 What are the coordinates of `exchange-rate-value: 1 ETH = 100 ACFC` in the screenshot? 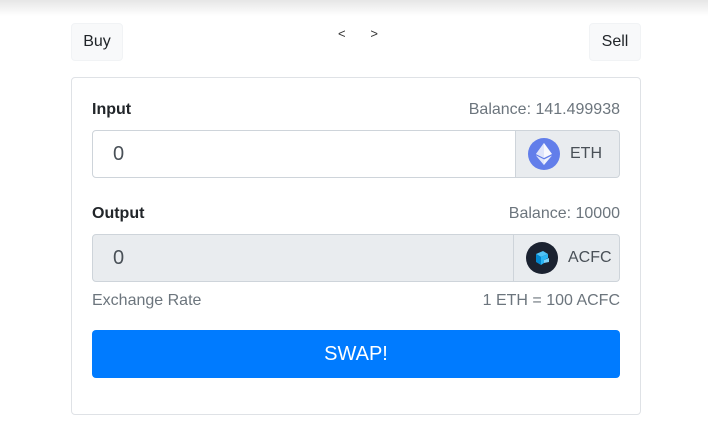 It's located at (551, 300).